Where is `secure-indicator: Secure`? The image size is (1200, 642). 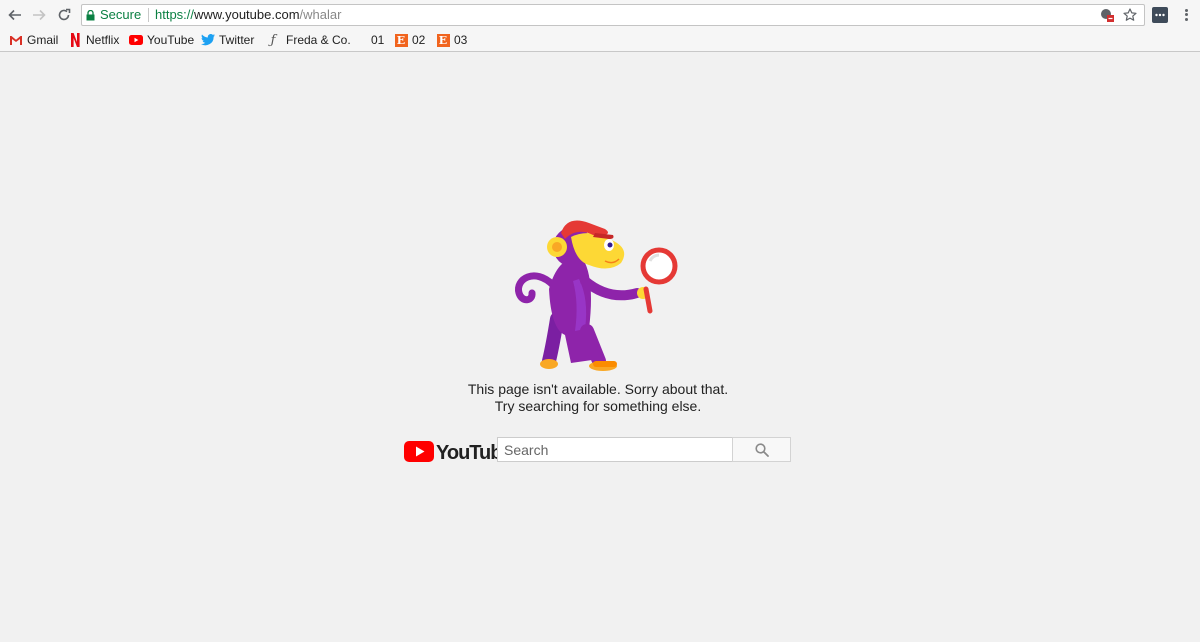 secure-indicator: Secure is located at coordinates (113, 15).